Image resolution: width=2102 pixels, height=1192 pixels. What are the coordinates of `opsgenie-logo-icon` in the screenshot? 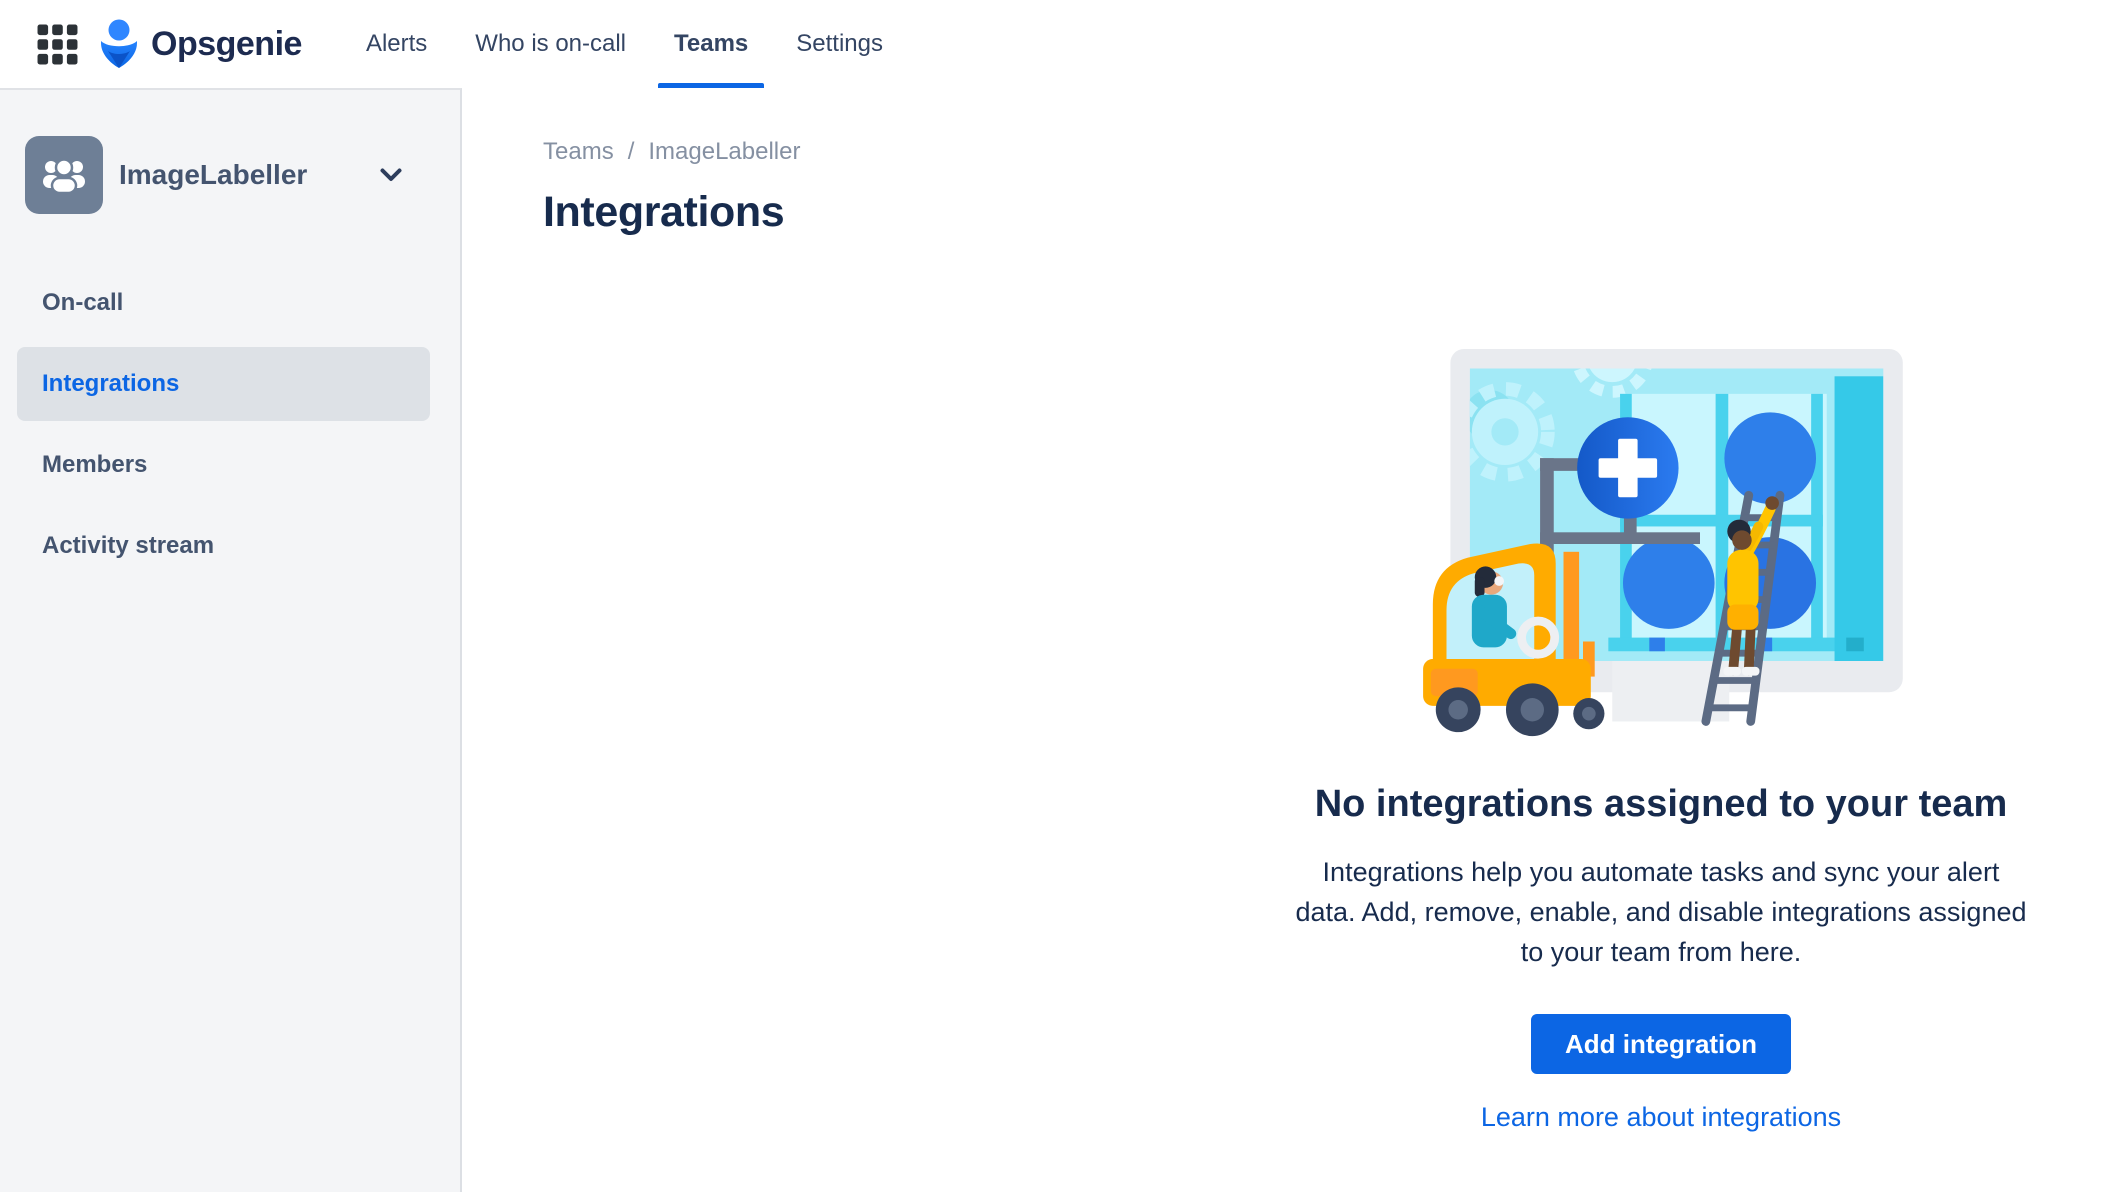 It's located at (119, 44).